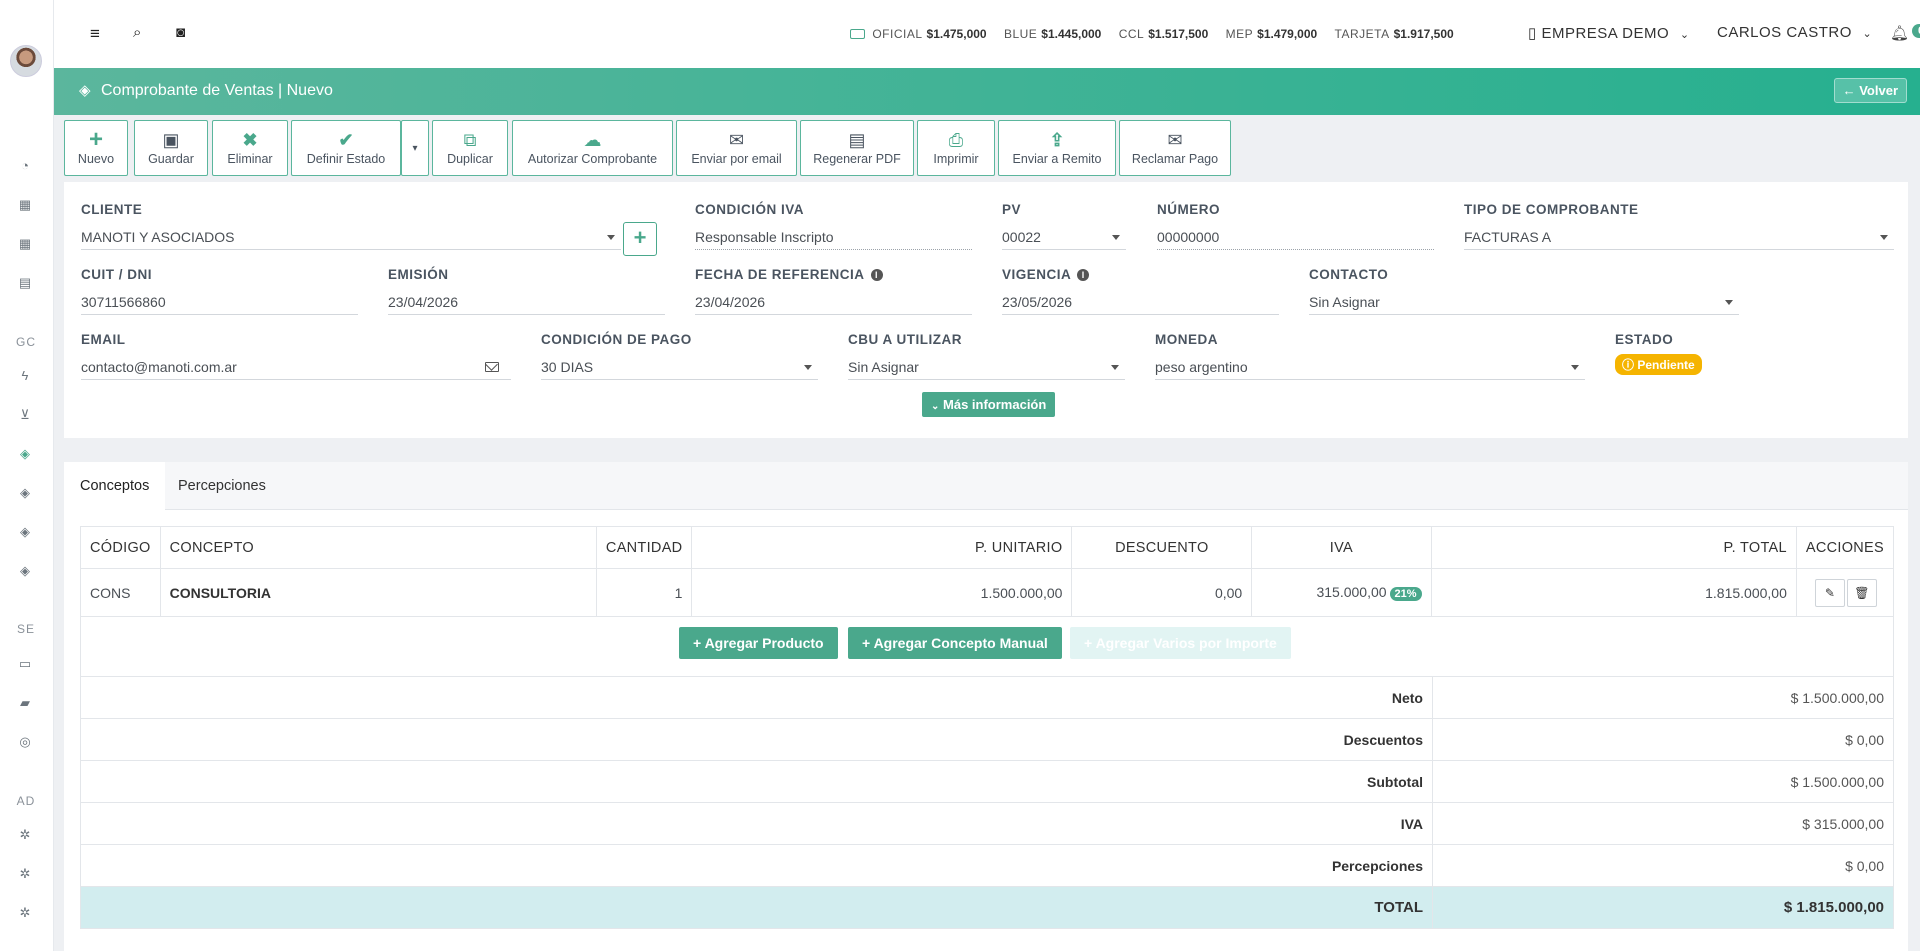 The width and height of the screenshot is (1920, 951). What do you see at coordinates (897, 34) in the screenshot?
I see `rate-label: OFICIAL` at bounding box center [897, 34].